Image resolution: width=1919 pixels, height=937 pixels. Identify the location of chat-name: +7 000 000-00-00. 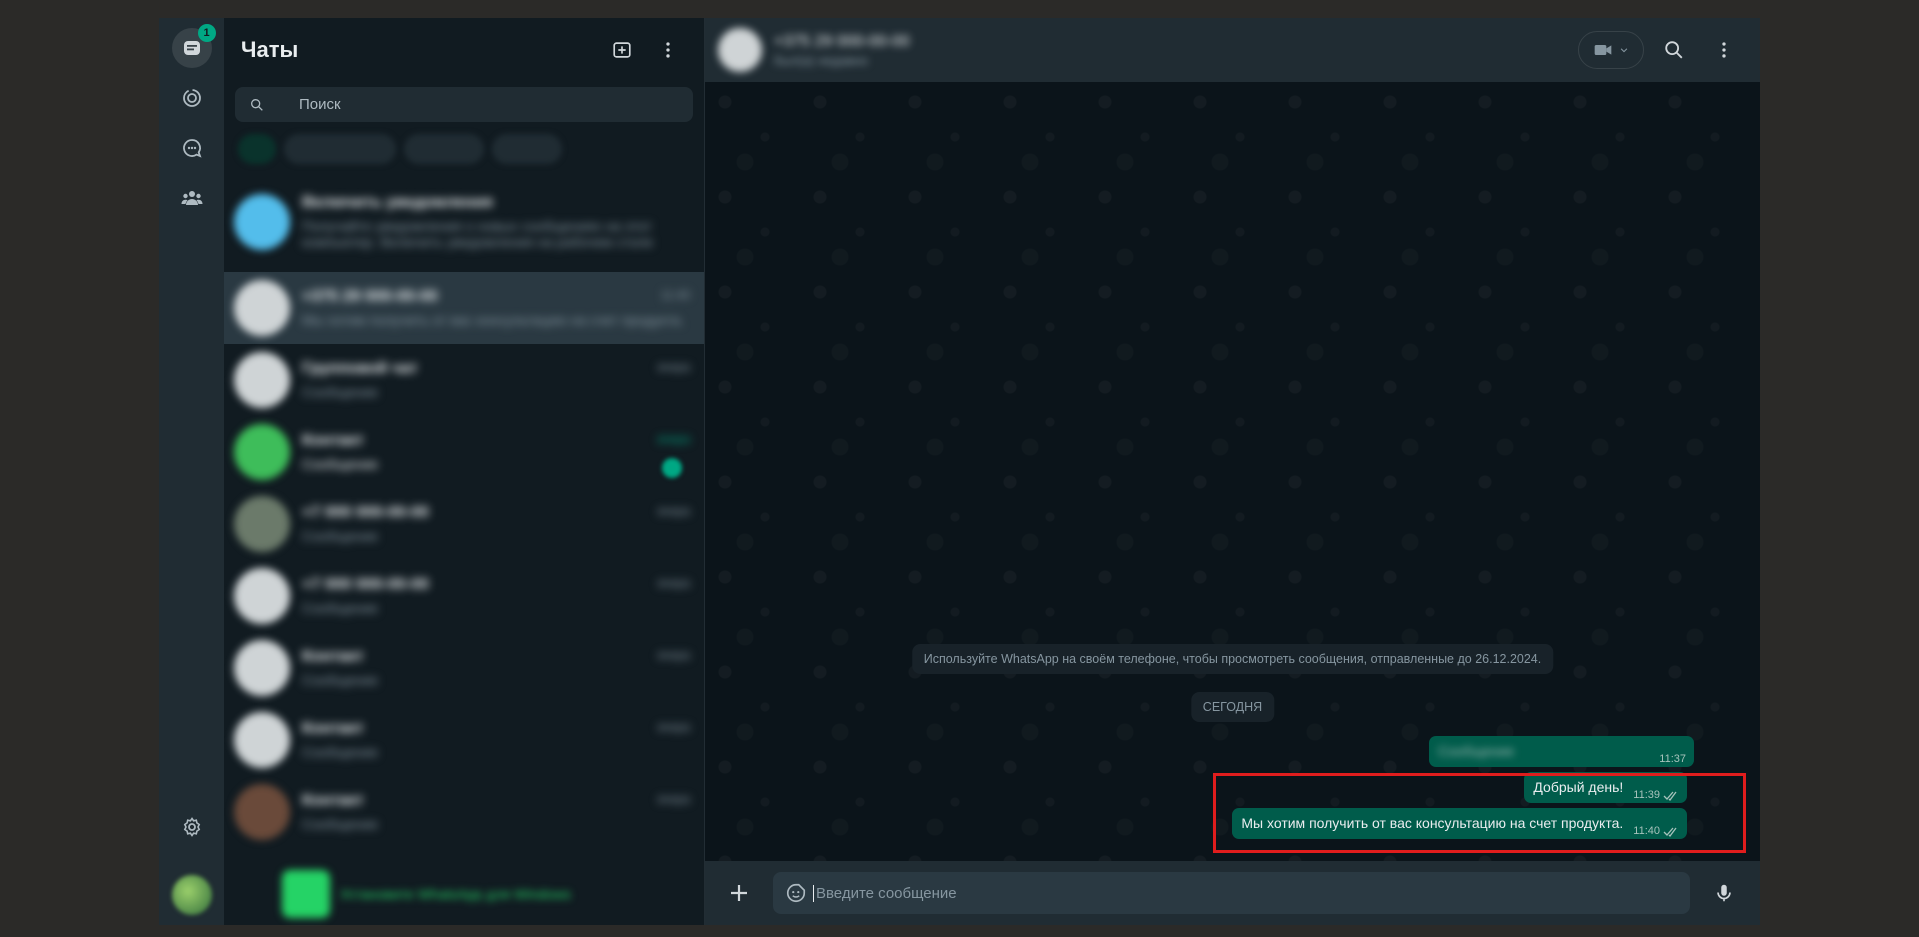
(365, 512).